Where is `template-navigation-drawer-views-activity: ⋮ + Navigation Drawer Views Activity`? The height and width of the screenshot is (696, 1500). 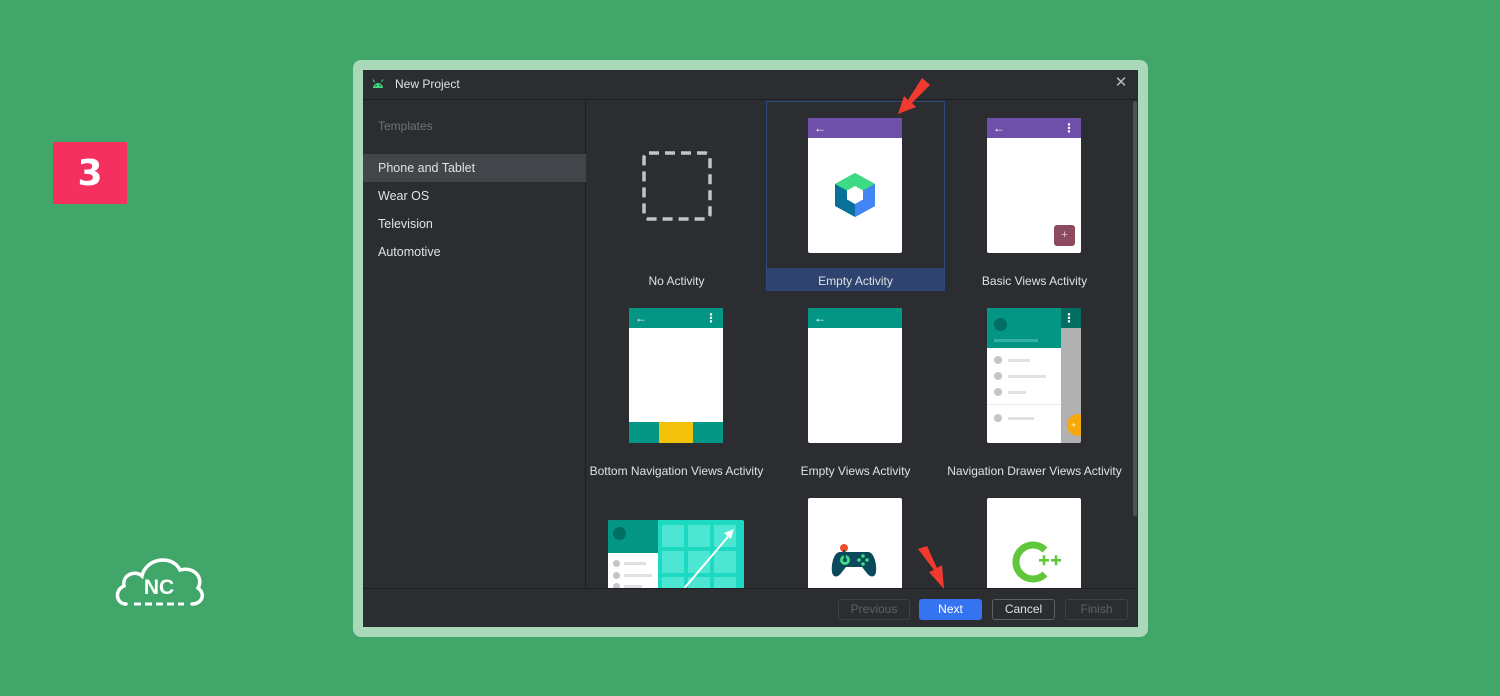
template-navigation-drawer-views-activity: ⋮ + Navigation Drawer Views Activity is located at coordinates (1034, 386).